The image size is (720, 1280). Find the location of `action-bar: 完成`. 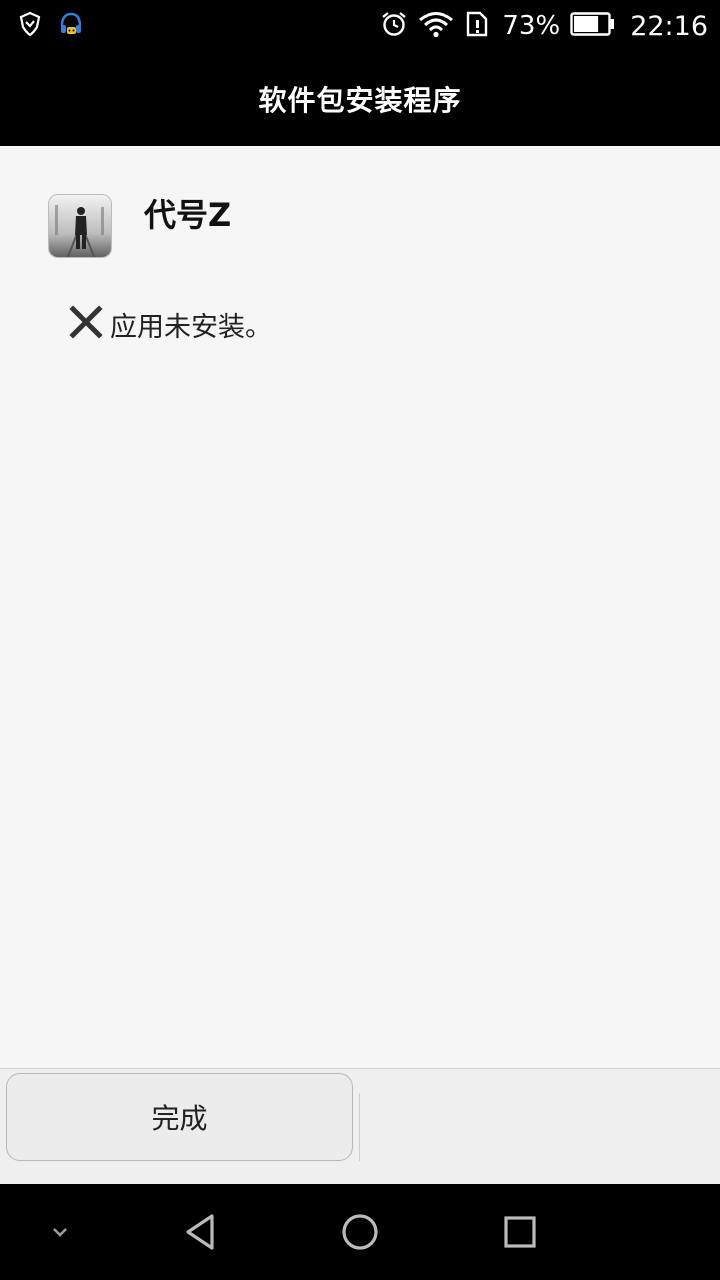

action-bar: 完成 is located at coordinates (360, 1126).